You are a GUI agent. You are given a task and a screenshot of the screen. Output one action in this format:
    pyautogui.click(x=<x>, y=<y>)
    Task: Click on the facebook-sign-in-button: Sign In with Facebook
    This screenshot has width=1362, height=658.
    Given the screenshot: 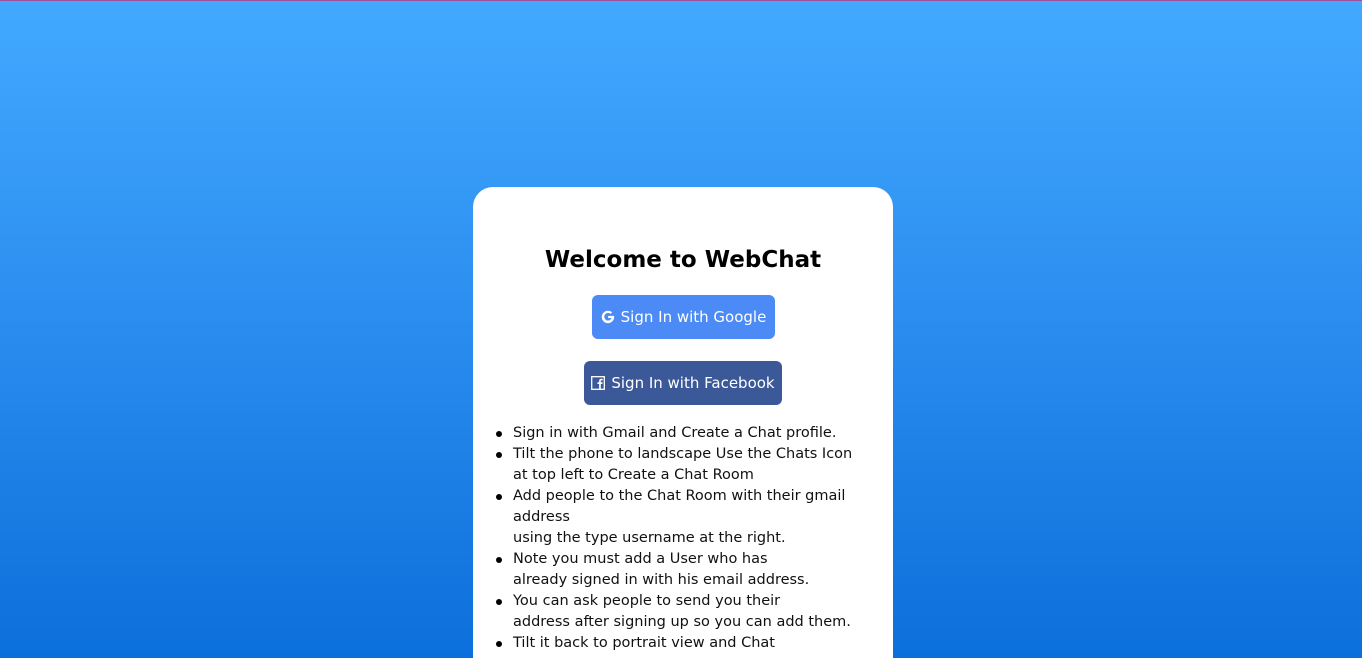 What is the action you would take?
    pyautogui.click(x=683, y=383)
    